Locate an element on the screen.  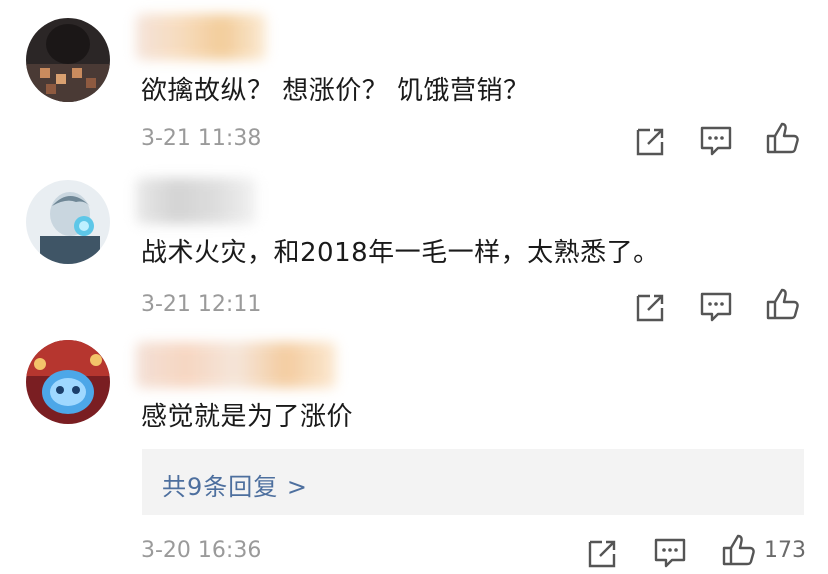
comment-text: 战术火灾，和2018年一毛一样，太熟悉了。 is located at coordinates (400, 253).